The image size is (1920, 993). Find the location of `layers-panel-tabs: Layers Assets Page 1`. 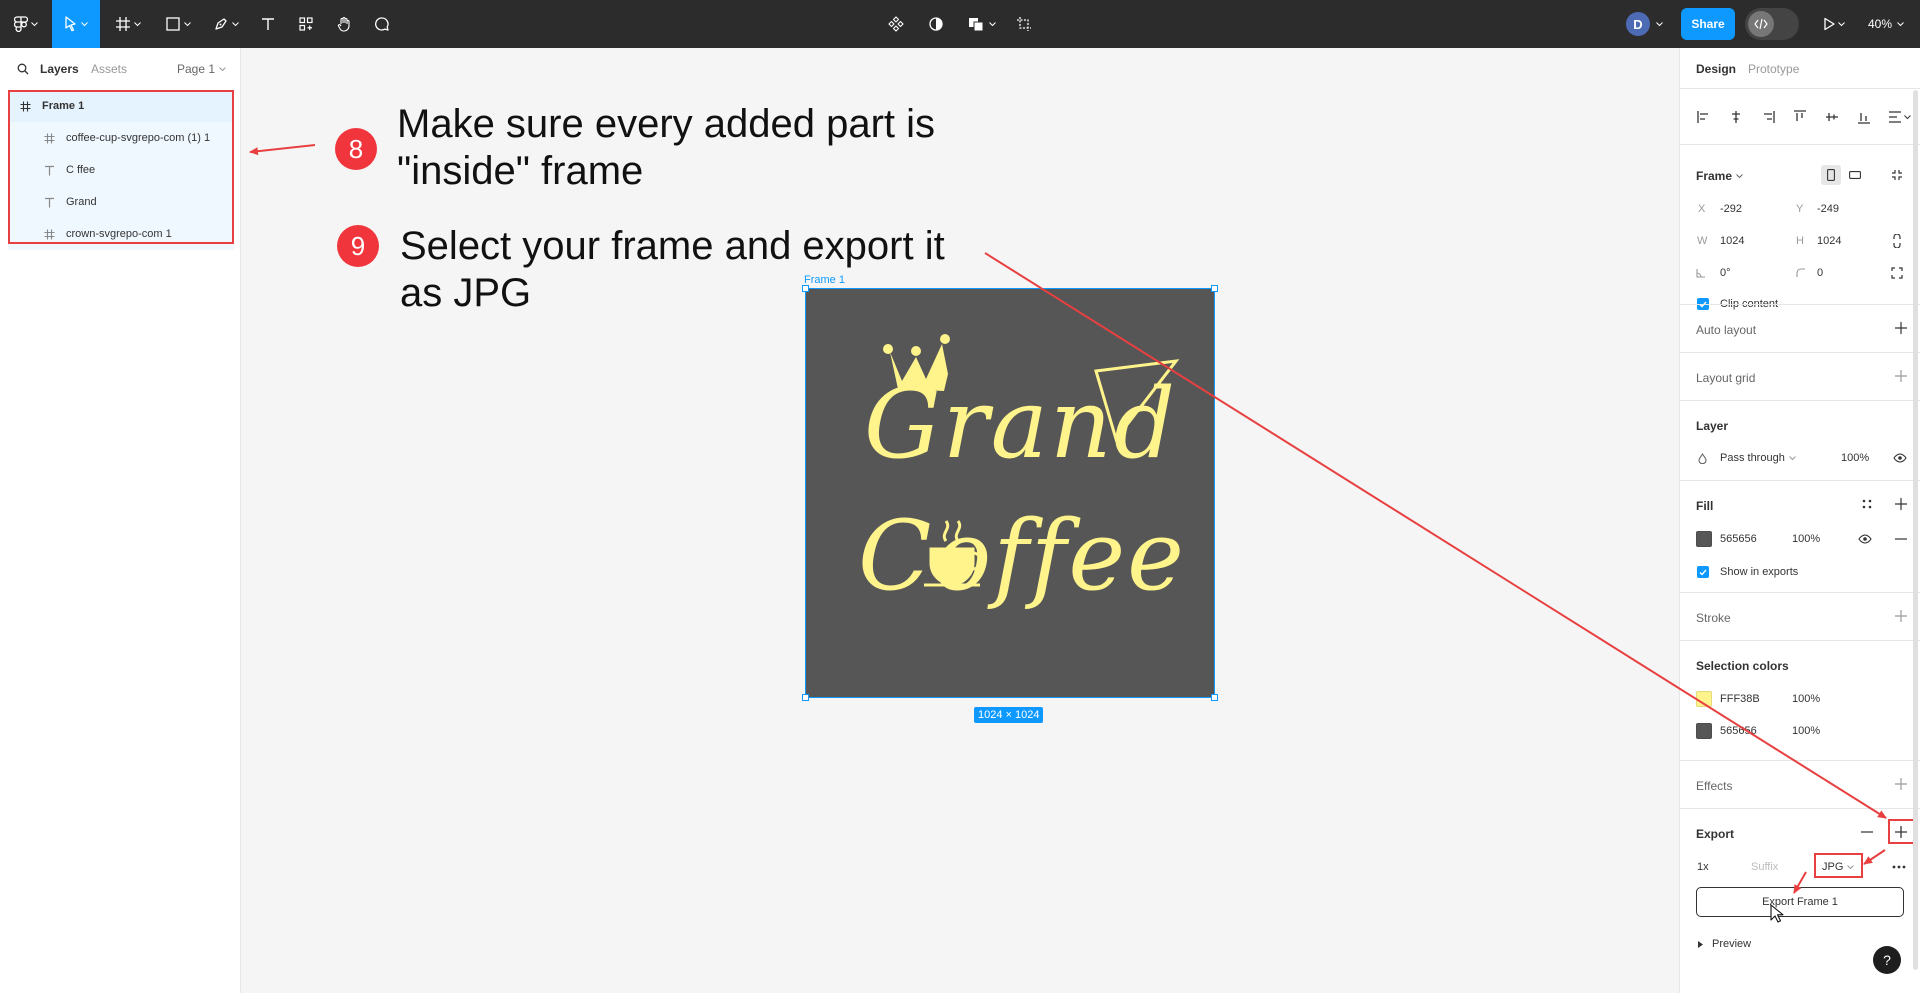

layers-panel-tabs: Layers Assets Page 1 is located at coordinates (120, 68).